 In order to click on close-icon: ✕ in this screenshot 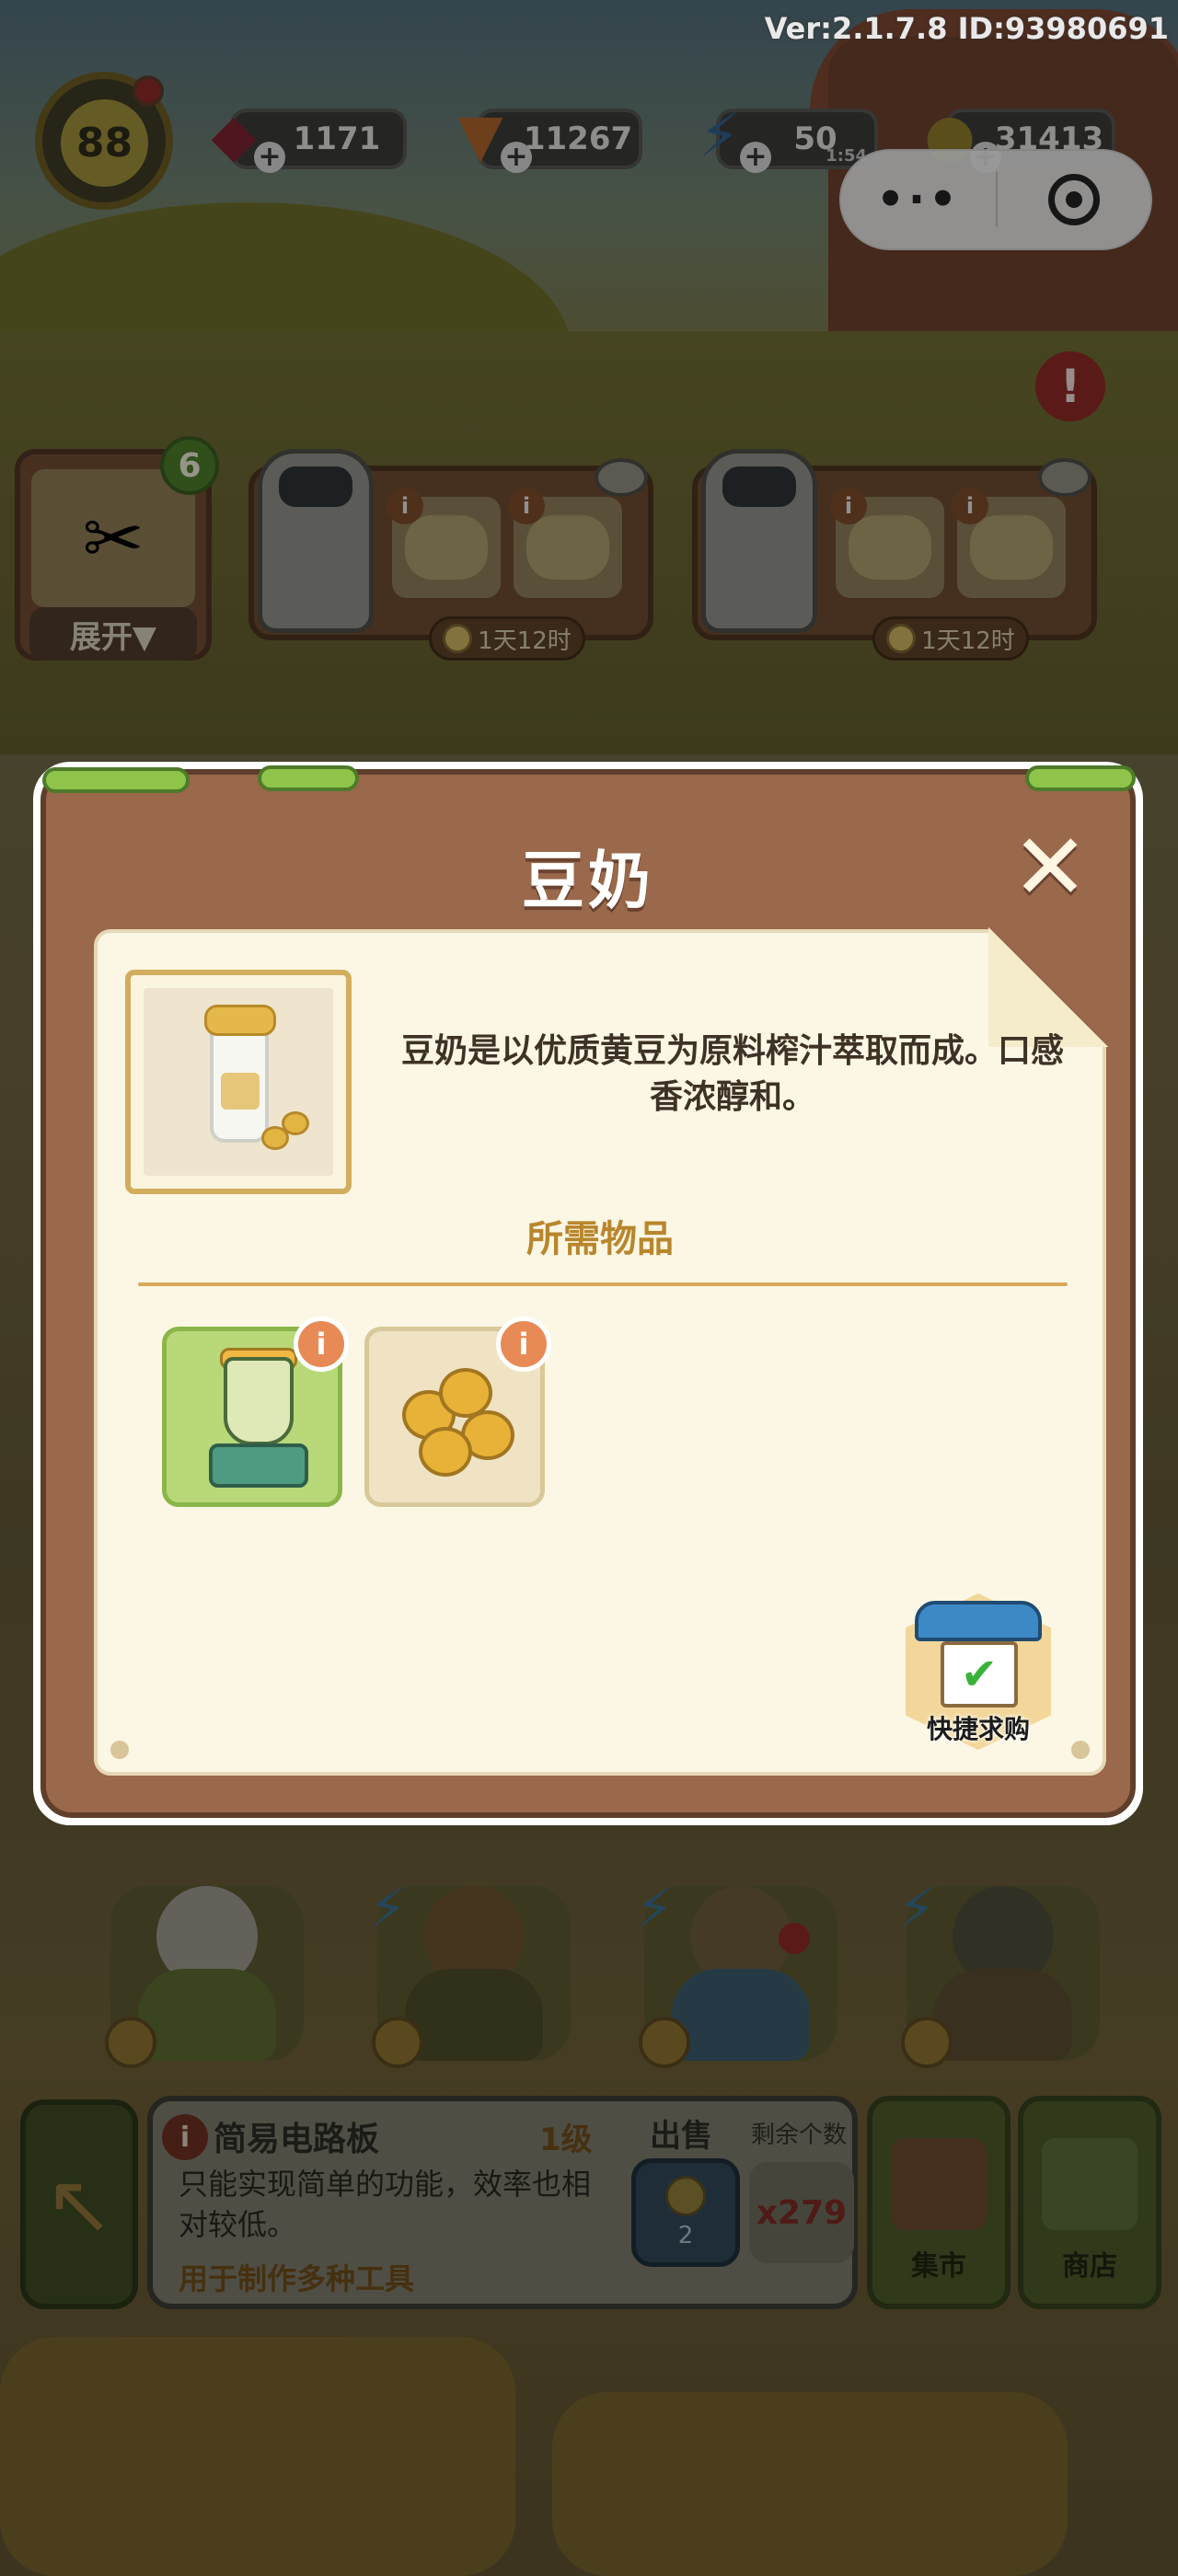, I will do `click(1050, 868)`.